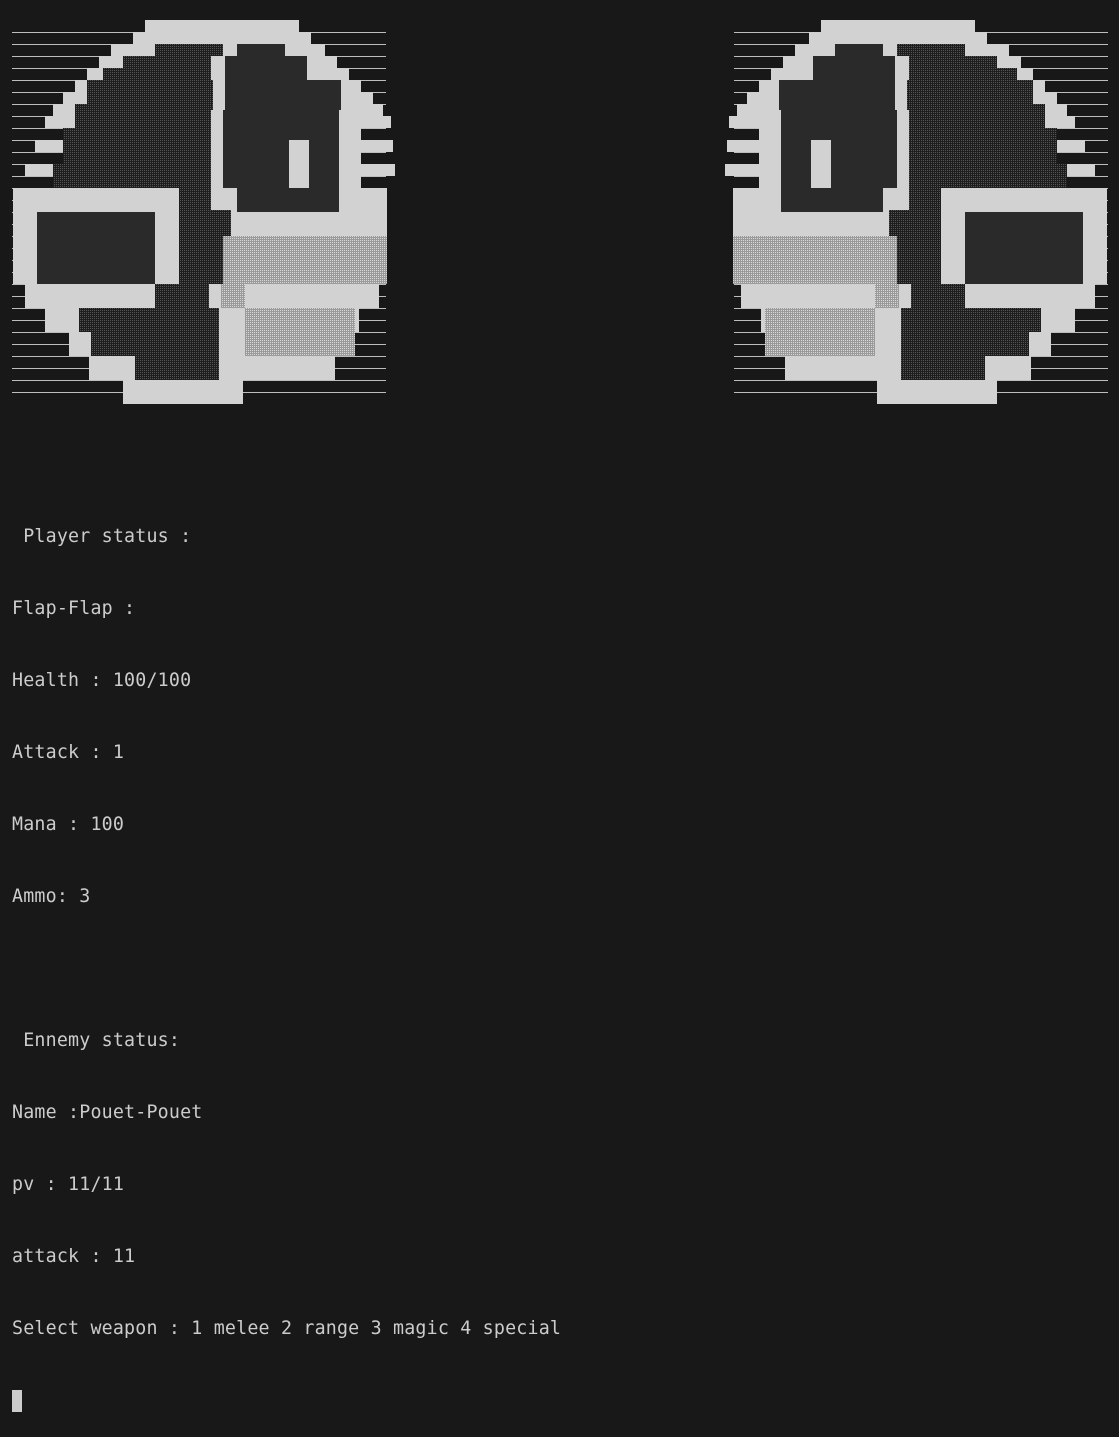  I want to click on enemy-name: Name :Pouet-Pouet, so click(107, 1112).